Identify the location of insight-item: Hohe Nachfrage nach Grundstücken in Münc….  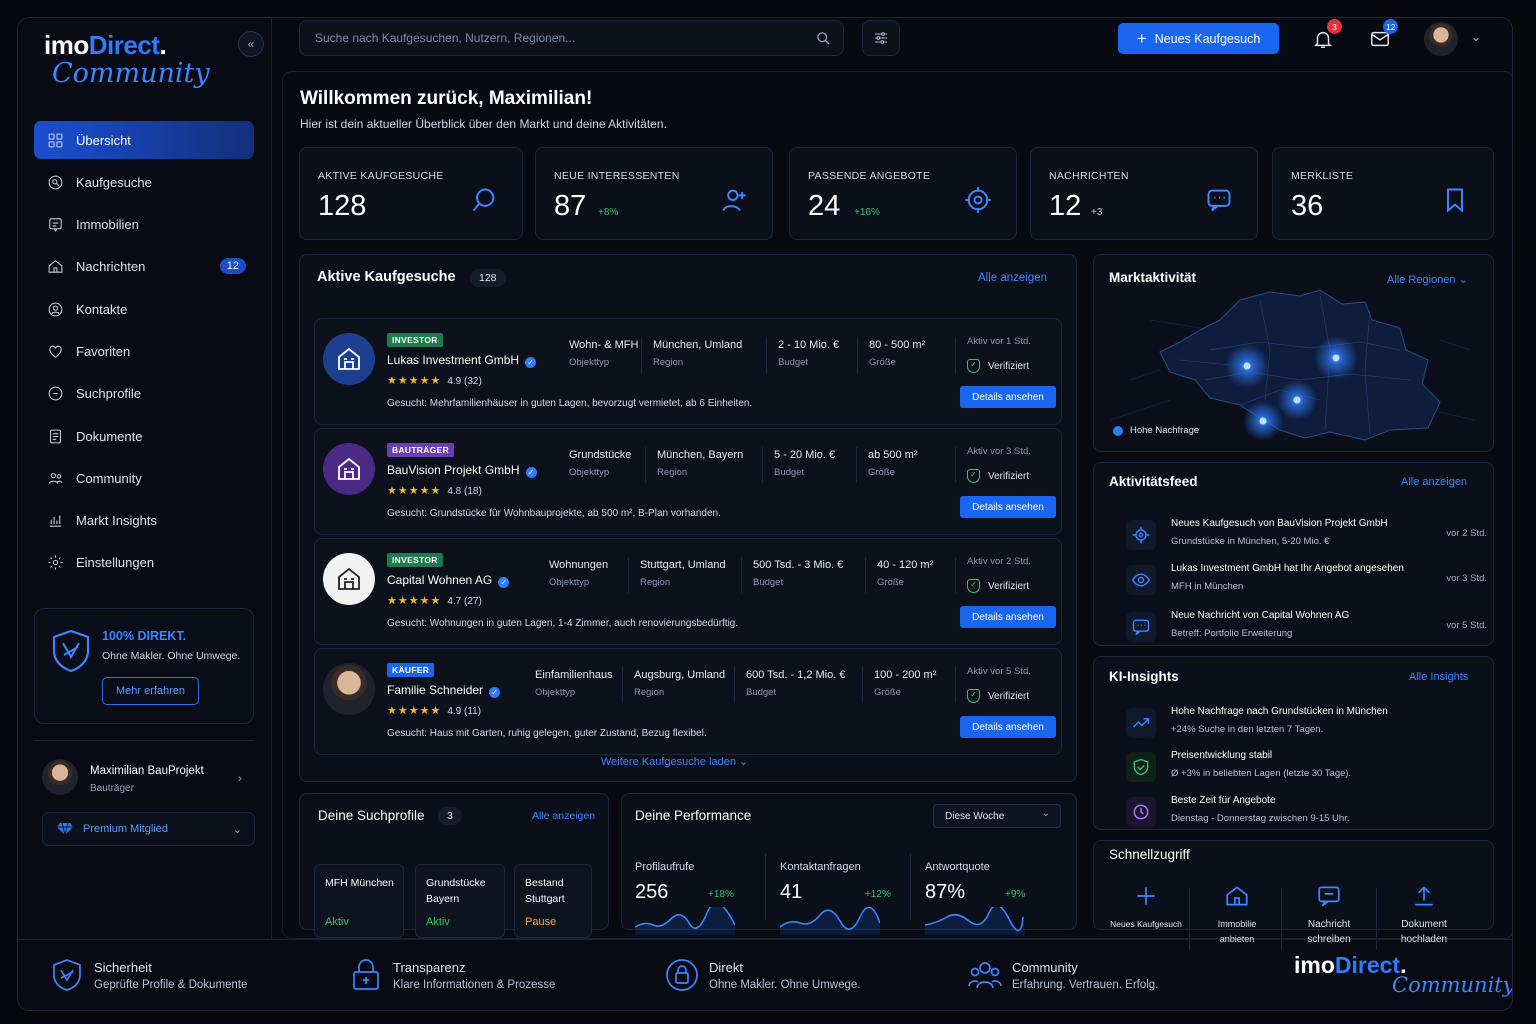
(1310, 726).